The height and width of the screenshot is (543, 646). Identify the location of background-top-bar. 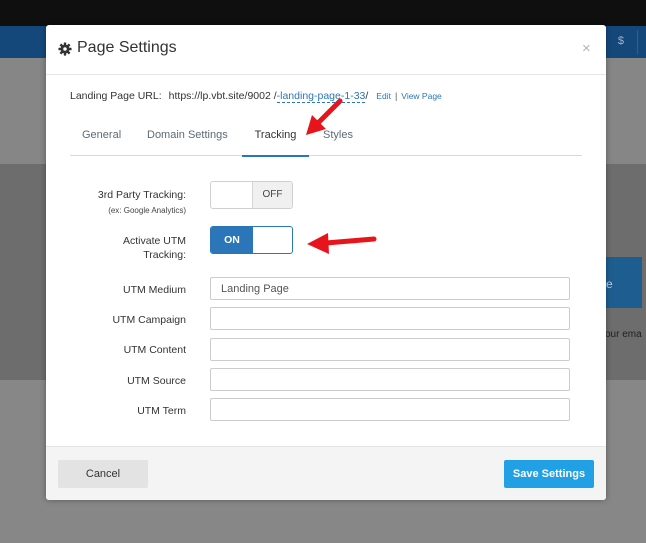
(323, 13).